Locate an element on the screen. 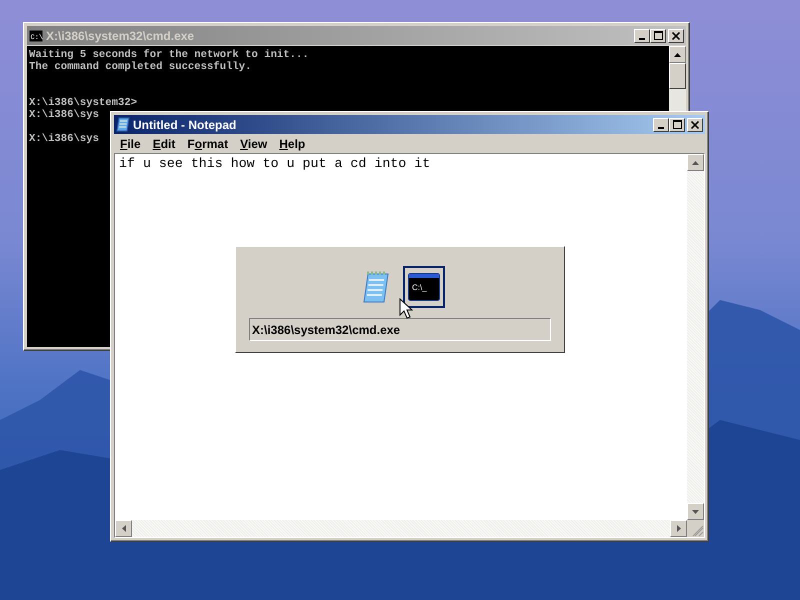  menu-item: File is located at coordinates (130, 144).